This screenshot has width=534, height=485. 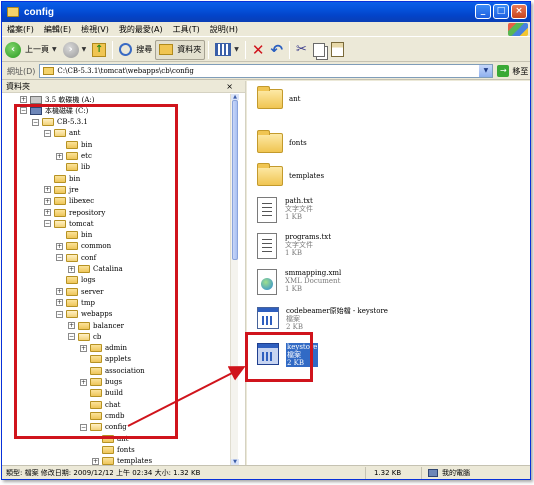 I want to click on go-button: → 移至, so click(x=512, y=71).